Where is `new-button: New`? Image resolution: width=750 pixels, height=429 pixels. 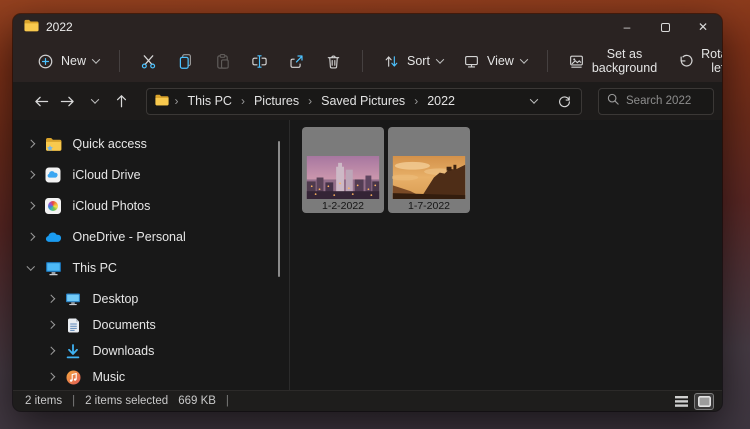
new-button: New is located at coordinates (68, 61).